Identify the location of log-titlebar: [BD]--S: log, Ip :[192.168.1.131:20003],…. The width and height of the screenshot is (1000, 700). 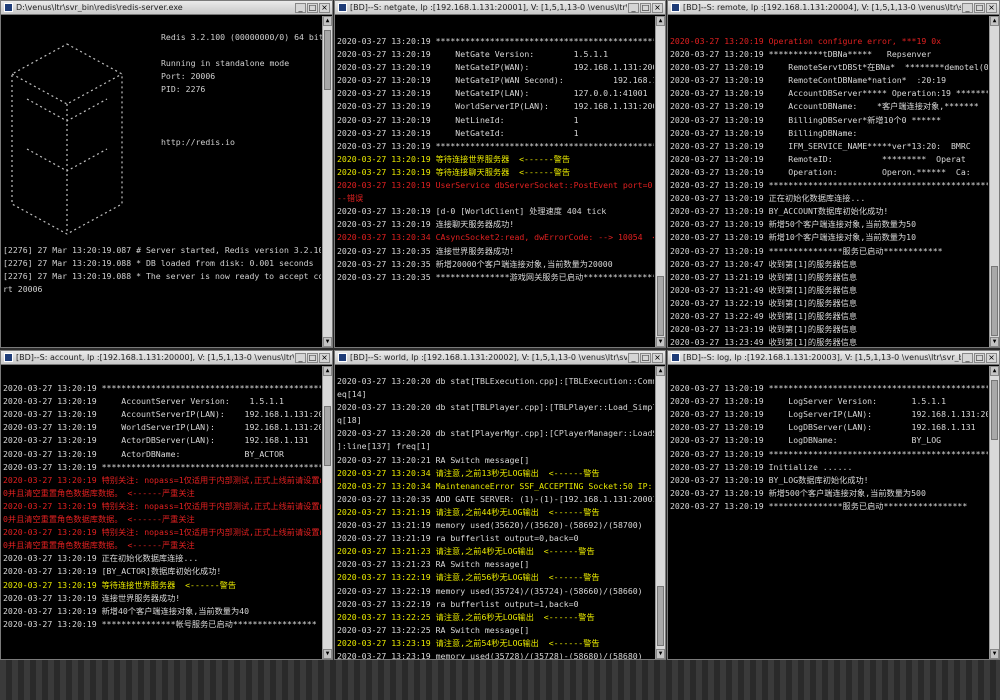
(833, 358).